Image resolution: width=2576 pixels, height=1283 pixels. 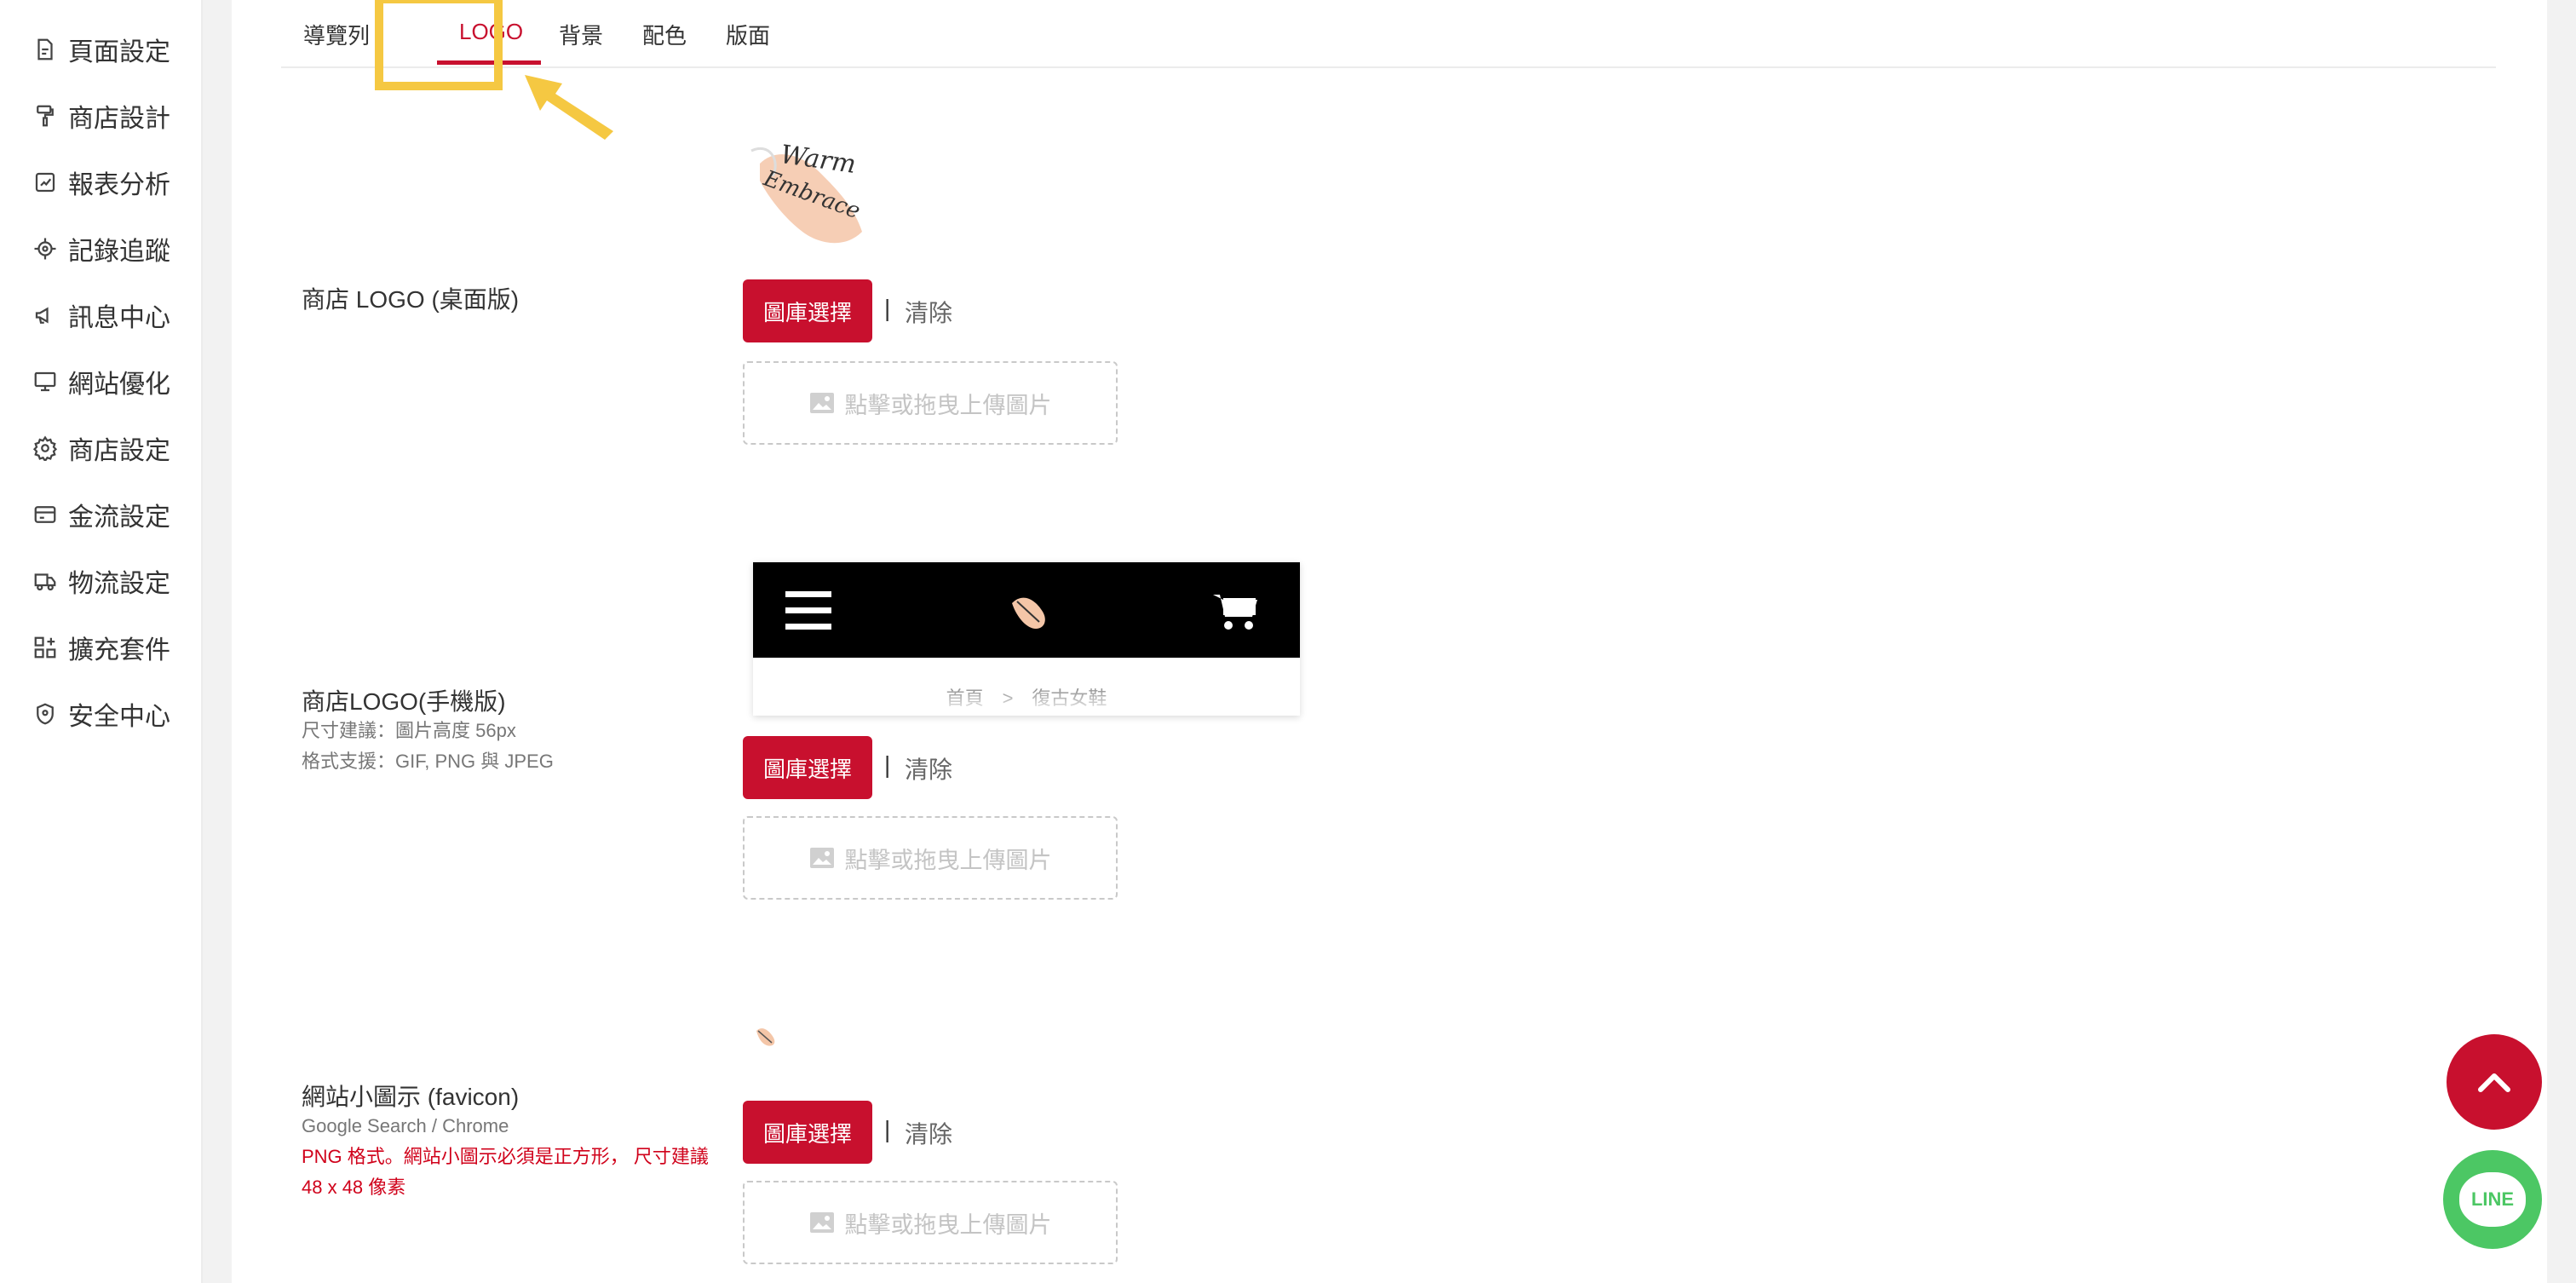 What do you see at coordinates (119, 584) in the screenshot?
I see `sidebar-item-label: 物流設定` at bounding box center [119, 584].